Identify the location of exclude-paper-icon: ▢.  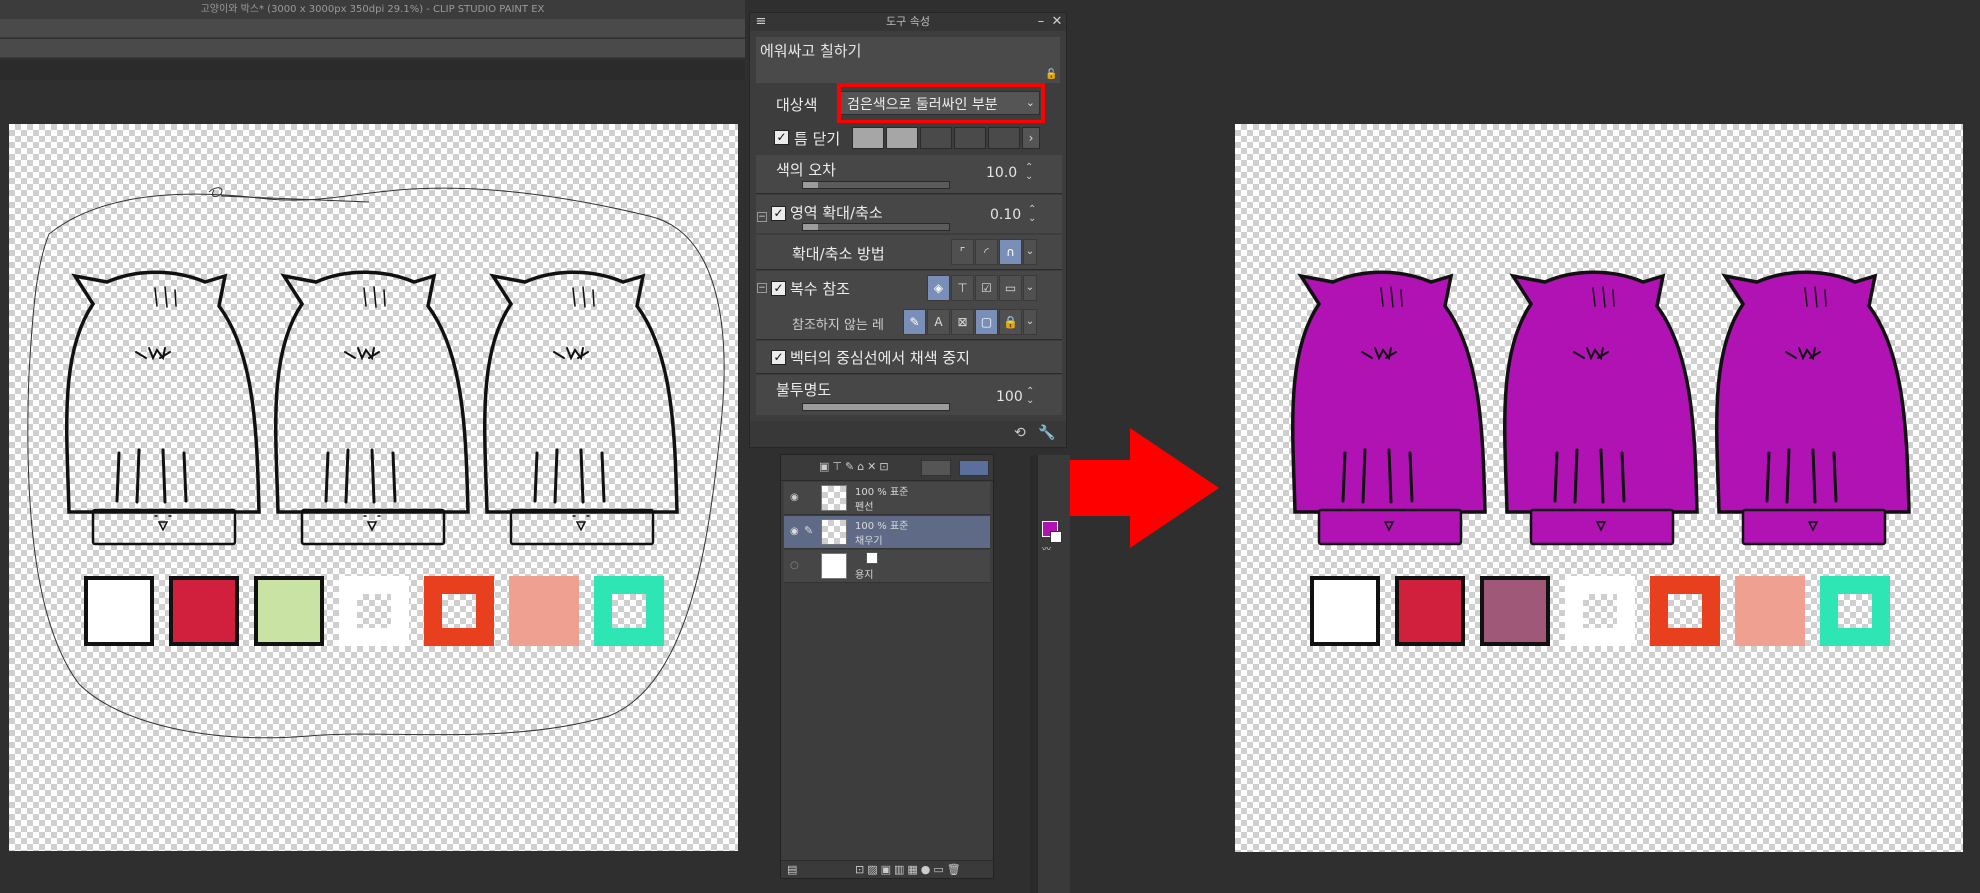
(986, 322).